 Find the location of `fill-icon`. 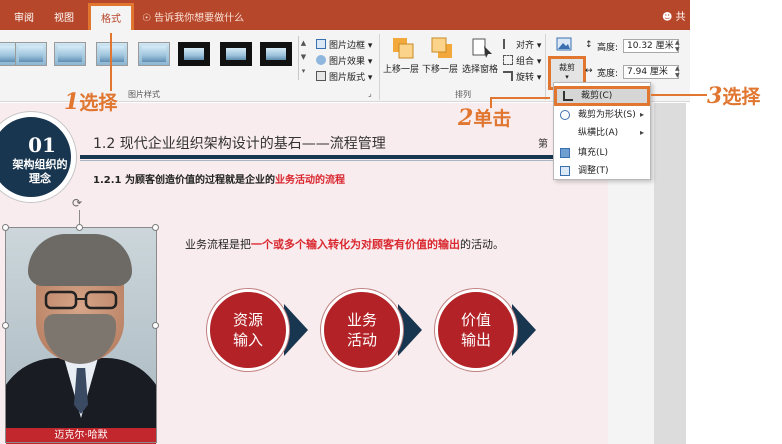

fill-icon is located at coordinates (565, 153).